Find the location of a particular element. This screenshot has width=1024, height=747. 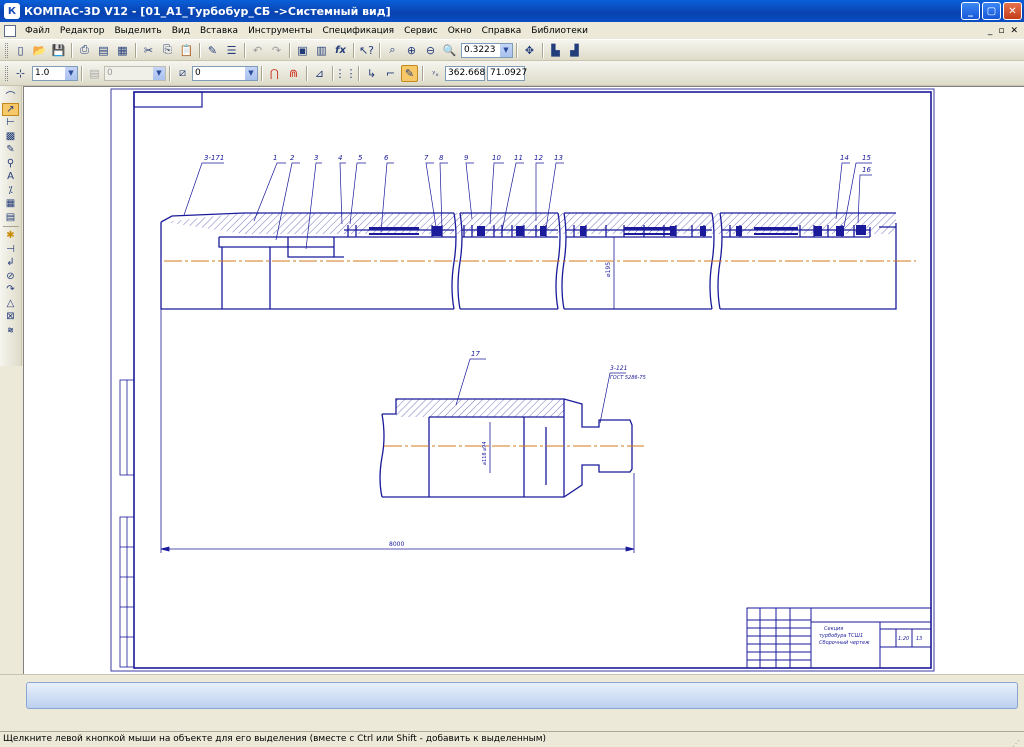

base-point-icon: ✱ is located at coordinates (10, 235).